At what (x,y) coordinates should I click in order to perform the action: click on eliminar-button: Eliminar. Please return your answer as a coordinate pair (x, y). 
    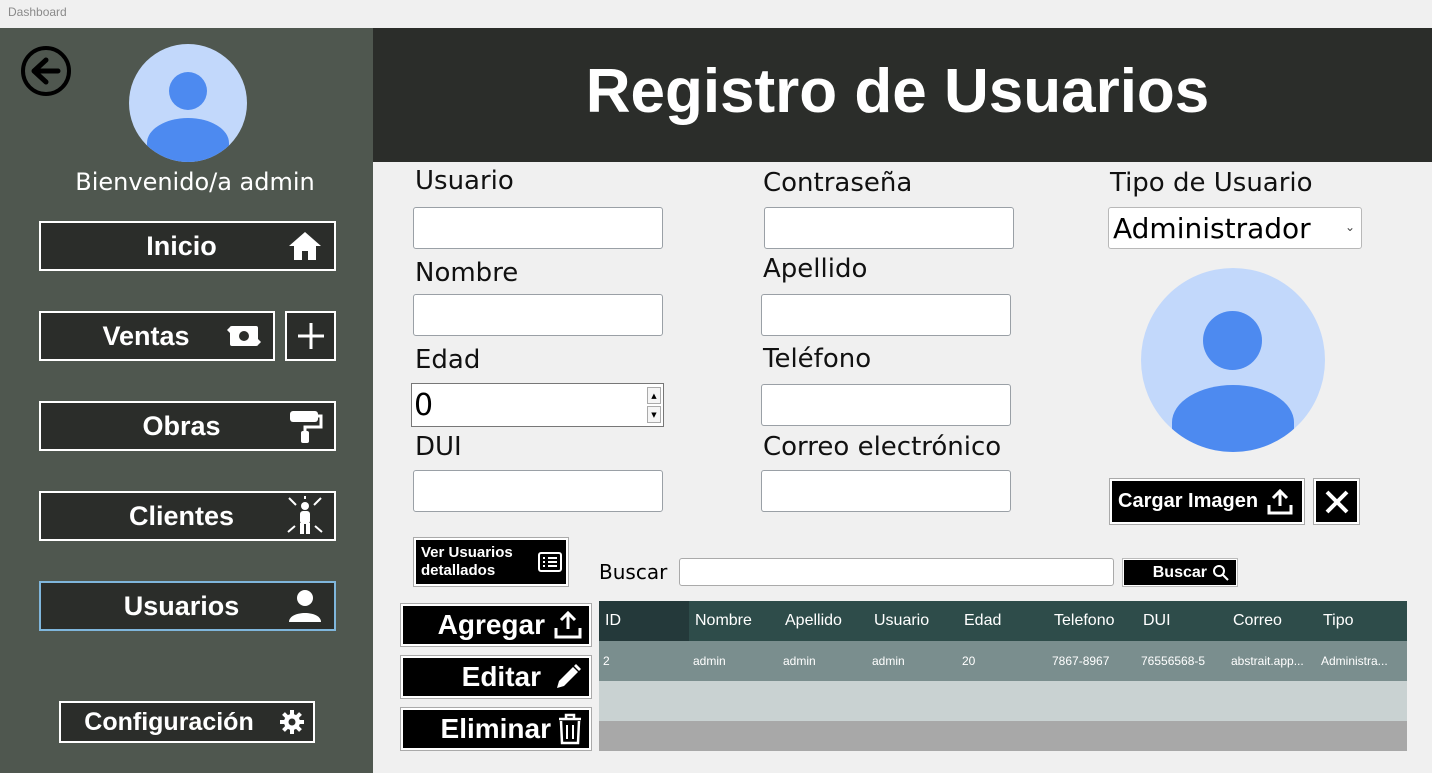
    Looking at the image, I should click on (496, 729).